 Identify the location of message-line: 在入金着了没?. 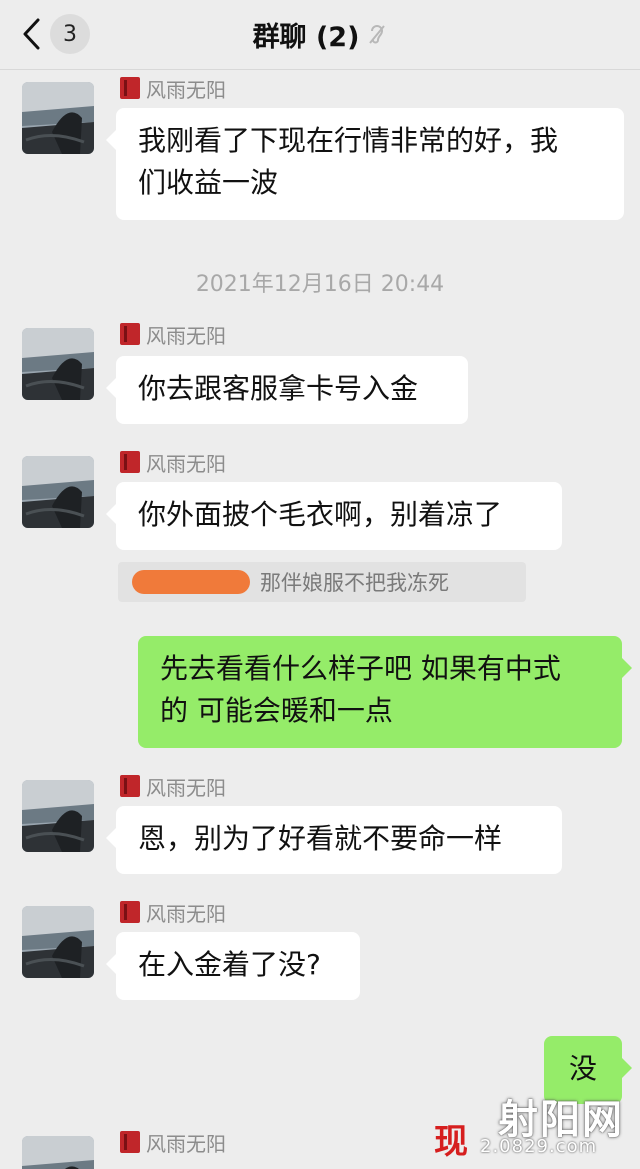
(229, 964).